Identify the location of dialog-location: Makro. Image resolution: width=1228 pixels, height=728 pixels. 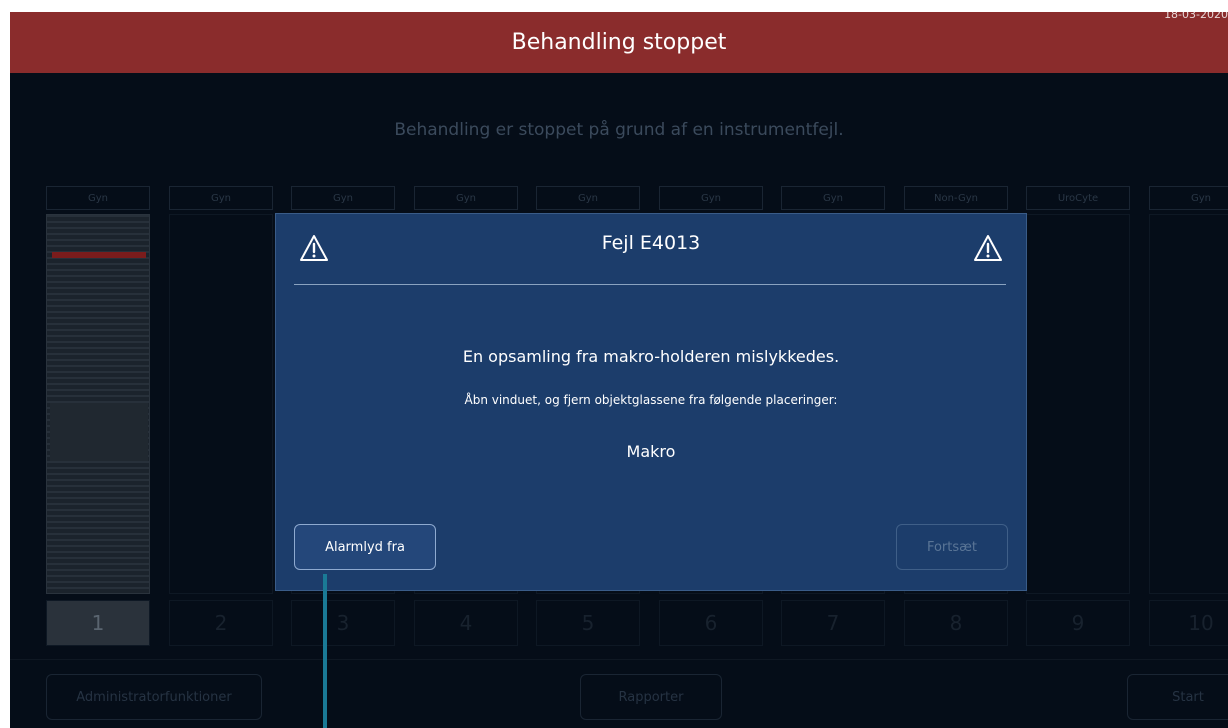
(651, 451).